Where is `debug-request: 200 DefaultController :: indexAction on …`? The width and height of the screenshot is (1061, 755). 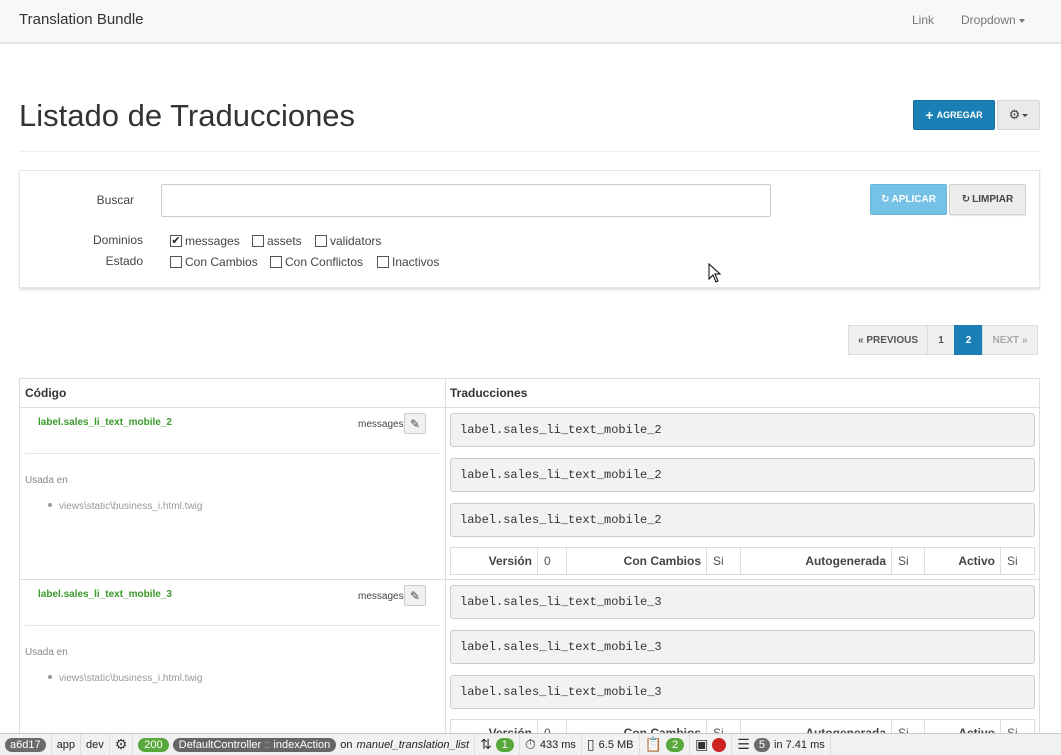 debug-request: 200 DefaultController :: indexAction on … is located at coordinates (304, 744).